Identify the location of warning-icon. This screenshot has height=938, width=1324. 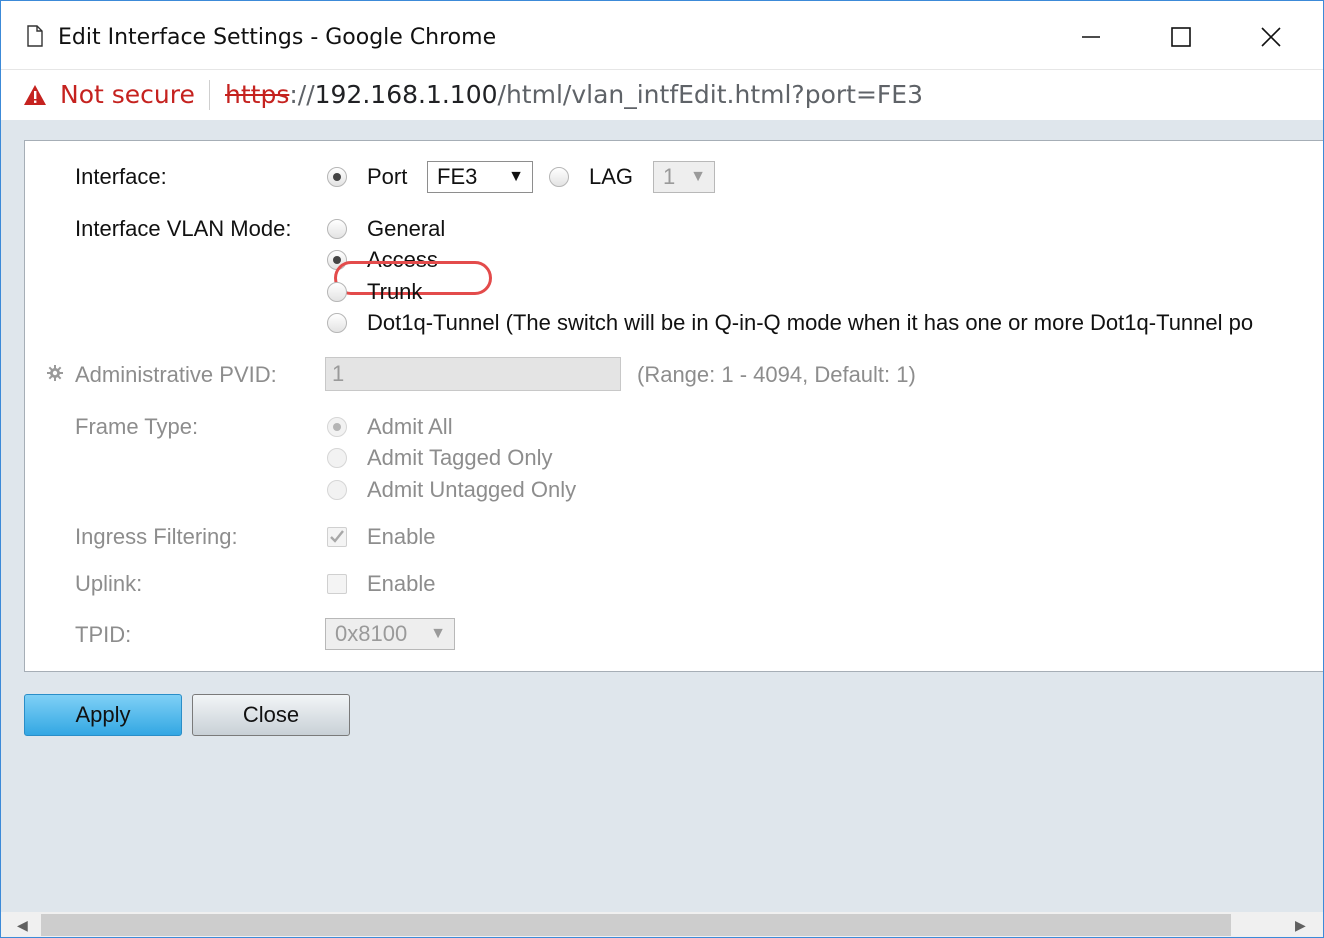
(35, 95).